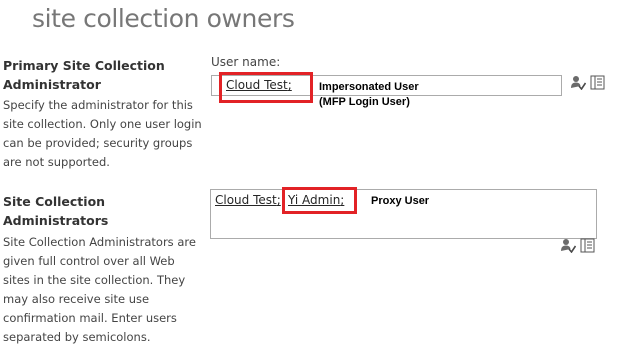 The height and width of the screenshot is (350, 617). Describe the element at coordinates (400, 201) in the screenshot. I see `proxy-user-annotation: Proxy User` at that location.